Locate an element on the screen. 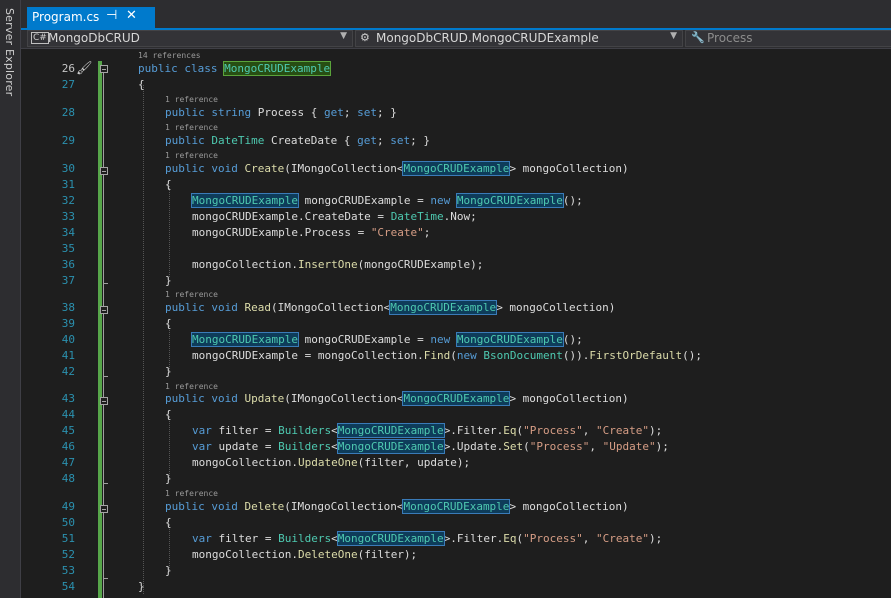 The image size is (891, 598). document-tab-bar: Program.cs ⊣ ✕ is located at coordinates (456, 14).